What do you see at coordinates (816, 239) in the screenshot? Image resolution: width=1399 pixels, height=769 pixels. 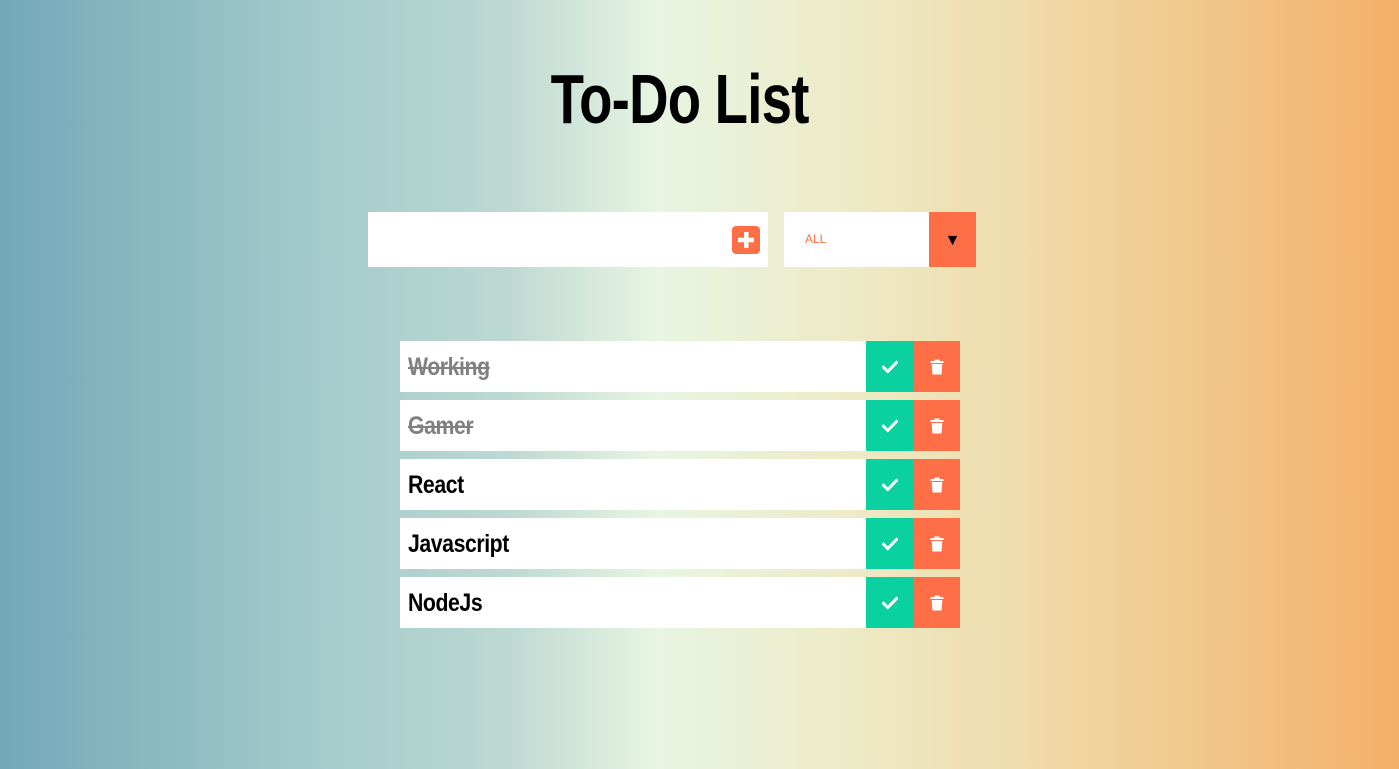 I see `filter-selected-value: ALL` at bounding box center [816, 239].